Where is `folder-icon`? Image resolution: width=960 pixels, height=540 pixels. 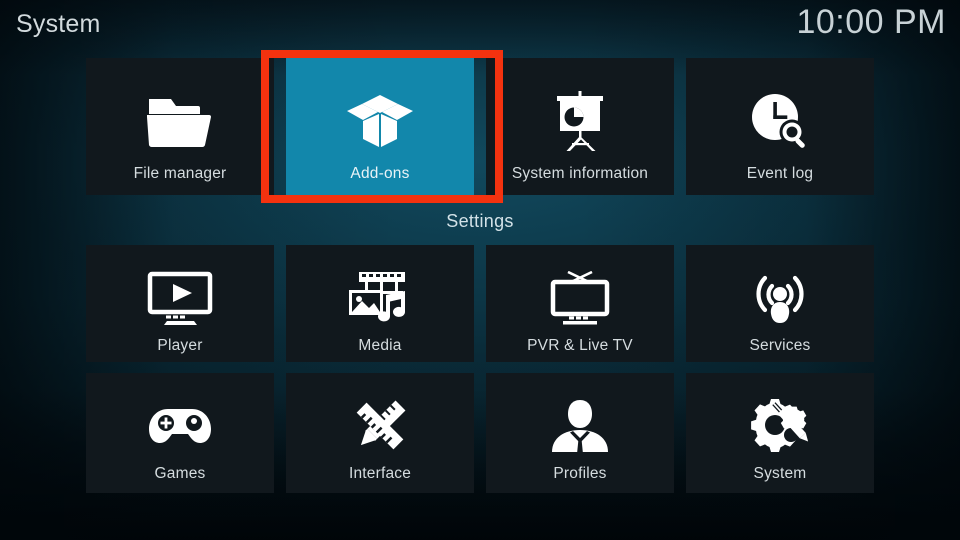
folder-icon is located at coordinates (180, 122).